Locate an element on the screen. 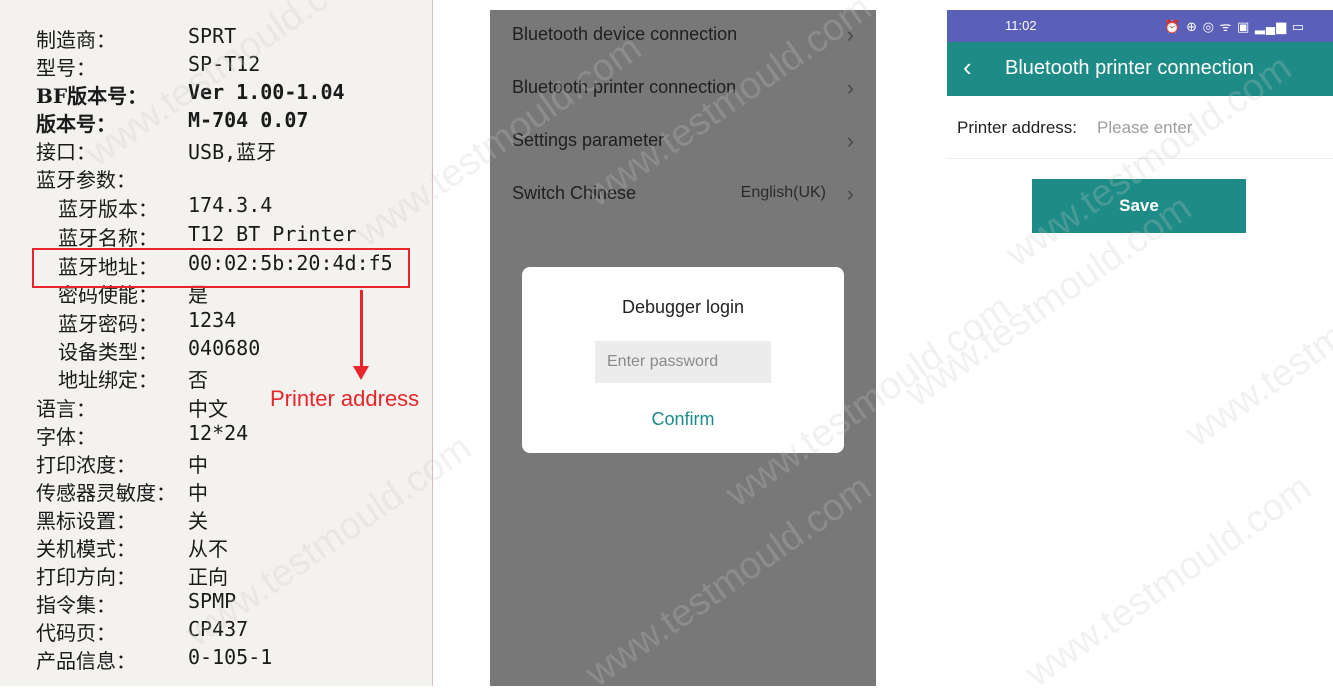 This screenshot has height=696, width=1333. printer-address-label: Printer address: is located at coordinates (1017, 127).